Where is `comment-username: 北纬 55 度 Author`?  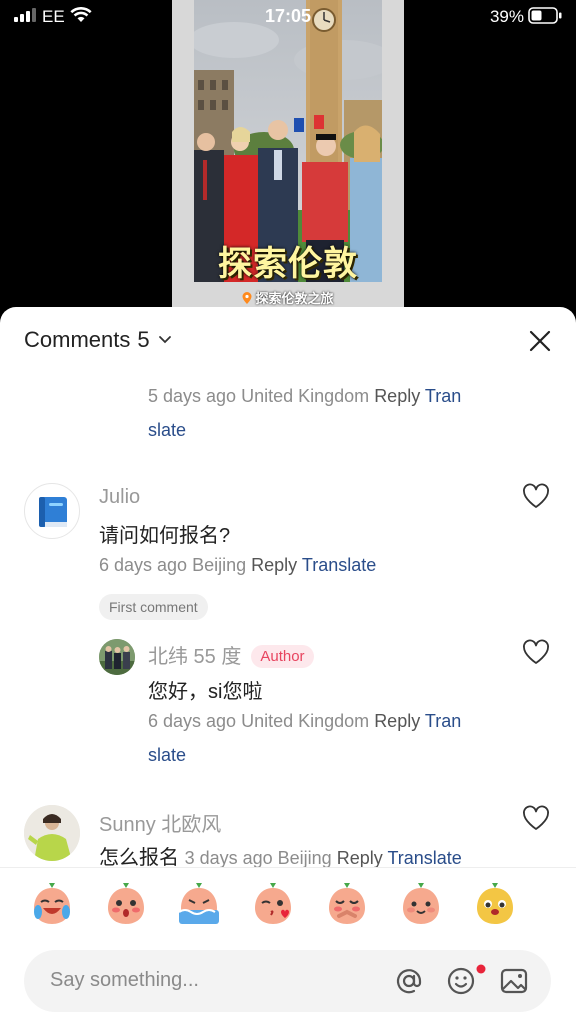 comment-username: 北纬 55 度 Author is located at coordinates (231, 654).